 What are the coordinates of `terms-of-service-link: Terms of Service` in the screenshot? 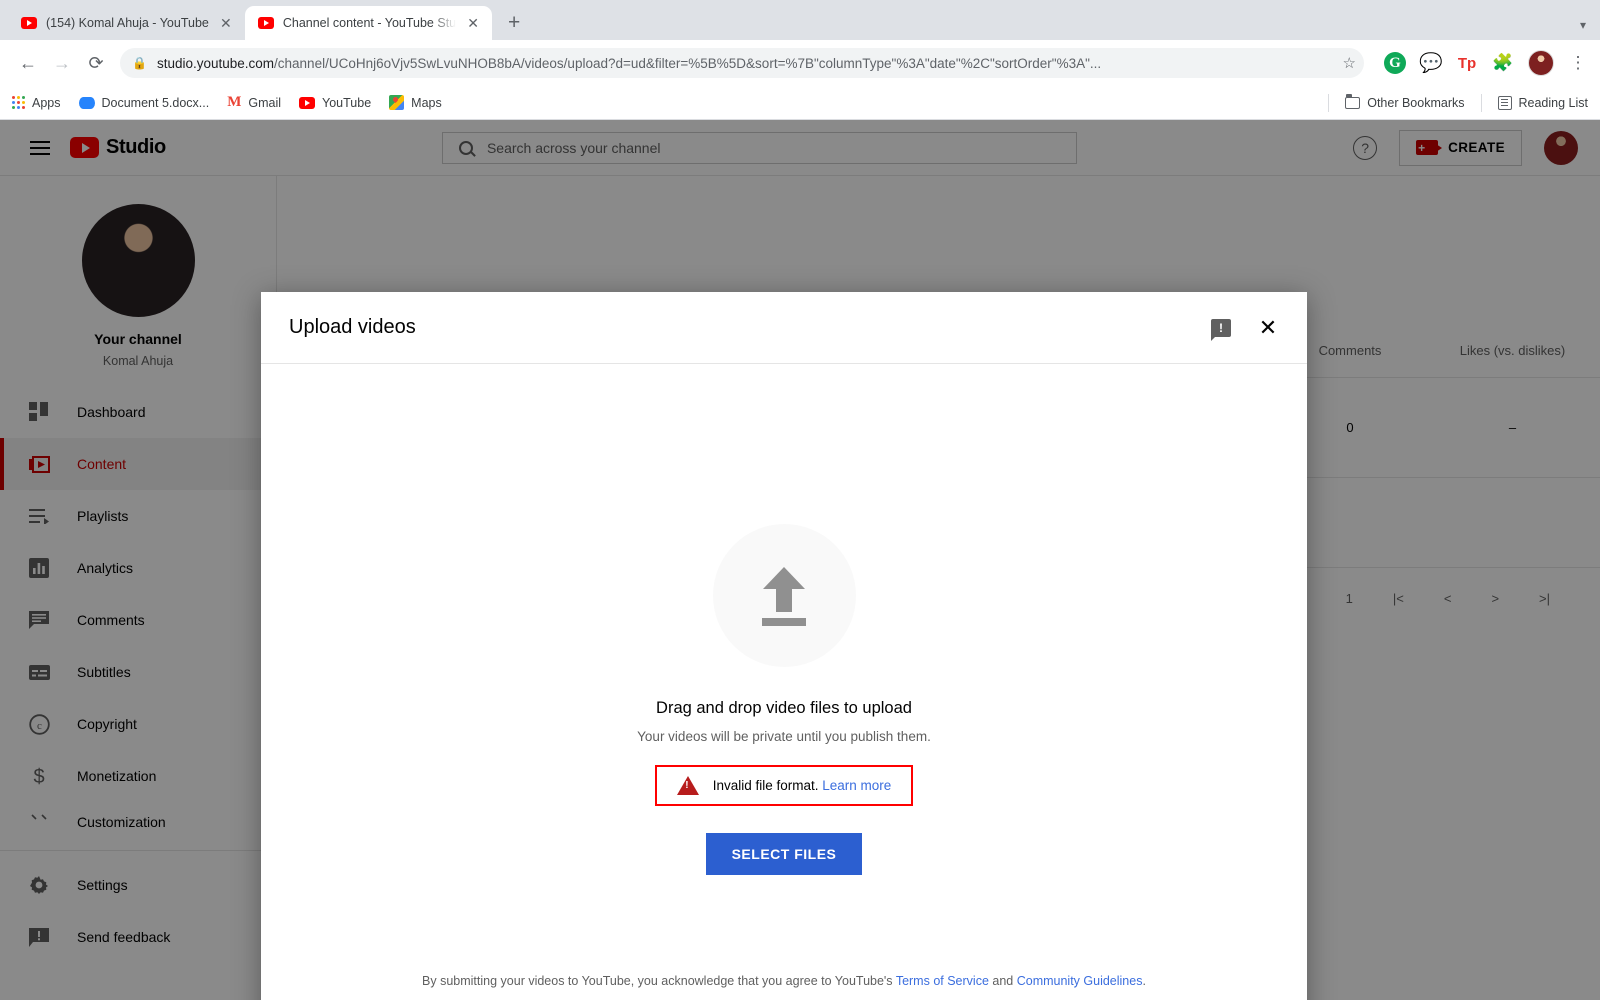 It's located at (942, 981).